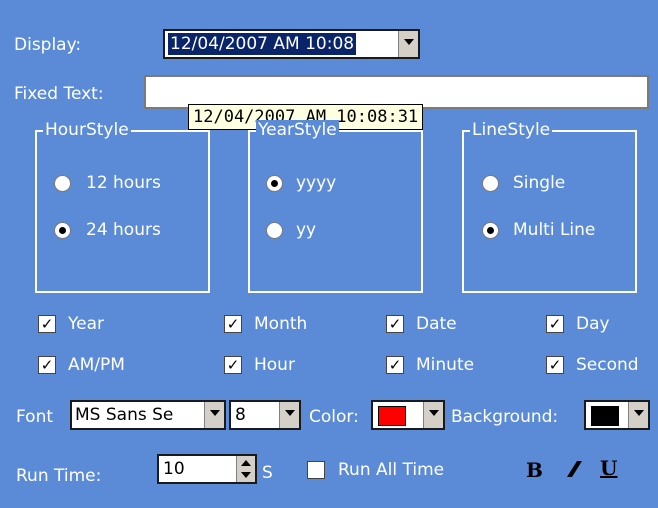 This screenshot has width=658, height=508. I want to click on radio-single, so click(490, 183).